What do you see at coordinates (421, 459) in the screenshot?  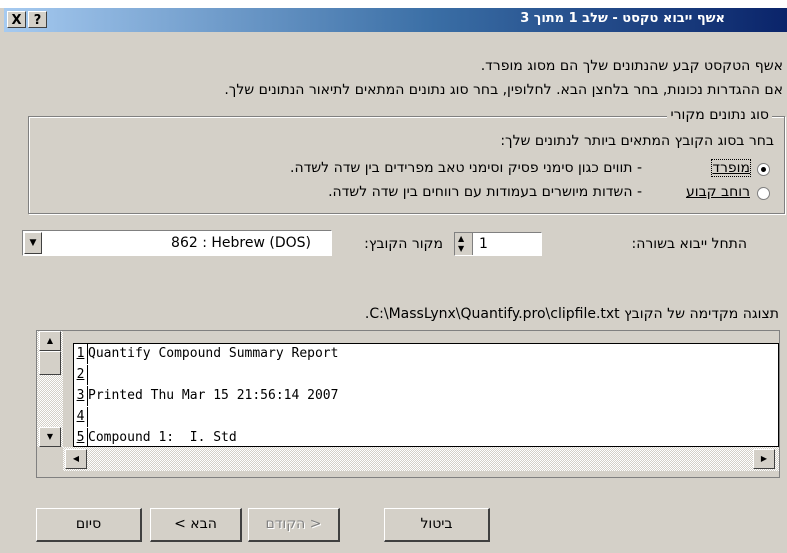 I see `horizontal-scrollbar: ◀ ▶` at bounding box center [421, 459].